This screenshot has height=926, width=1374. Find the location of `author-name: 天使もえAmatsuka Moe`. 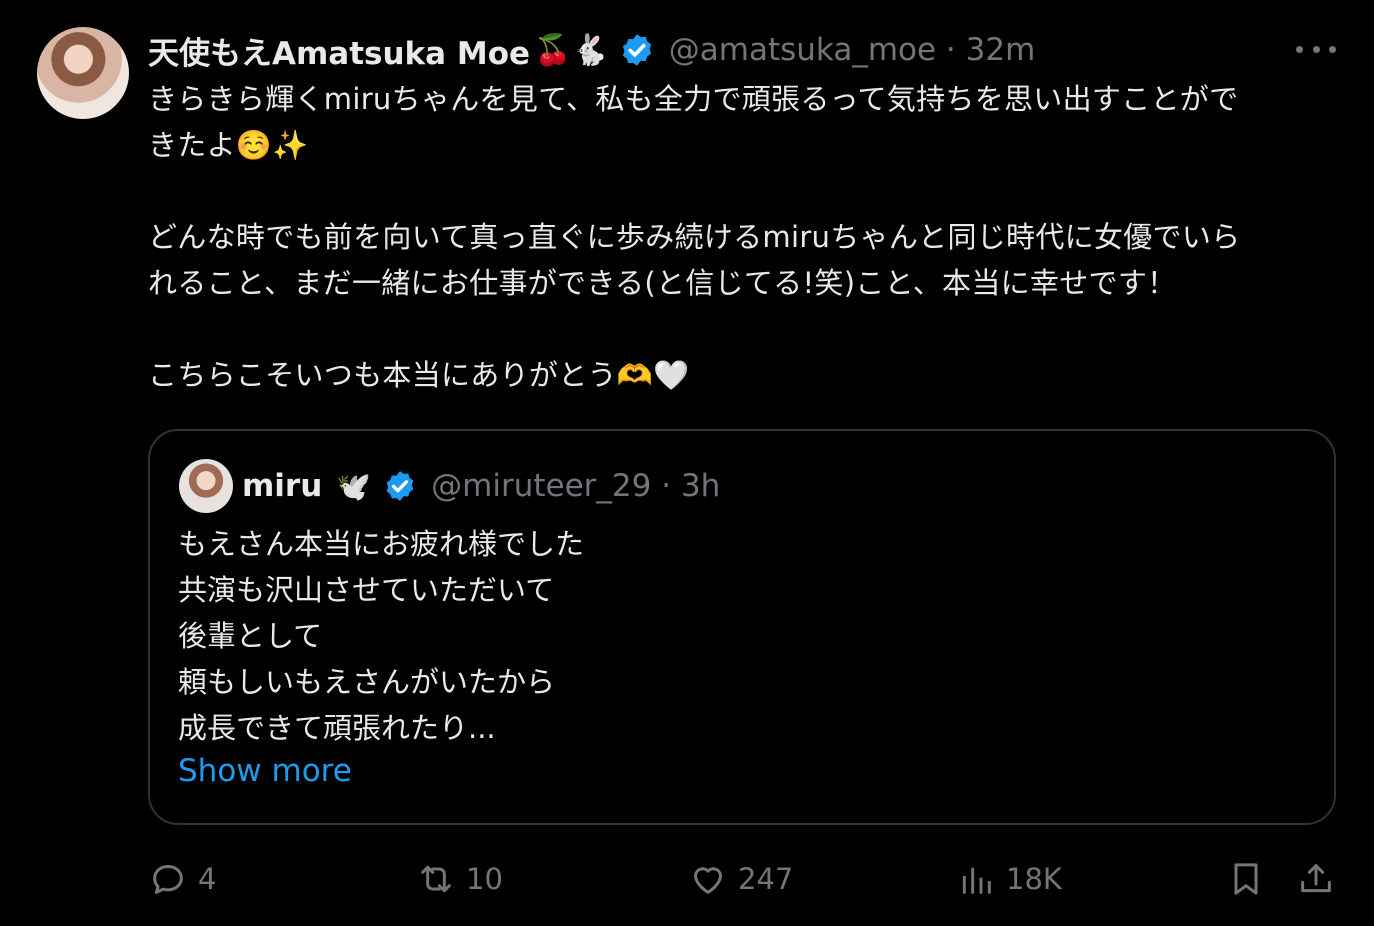

author-name: 天使もえAmatsuka Moe is located at coordinates (339, 50).